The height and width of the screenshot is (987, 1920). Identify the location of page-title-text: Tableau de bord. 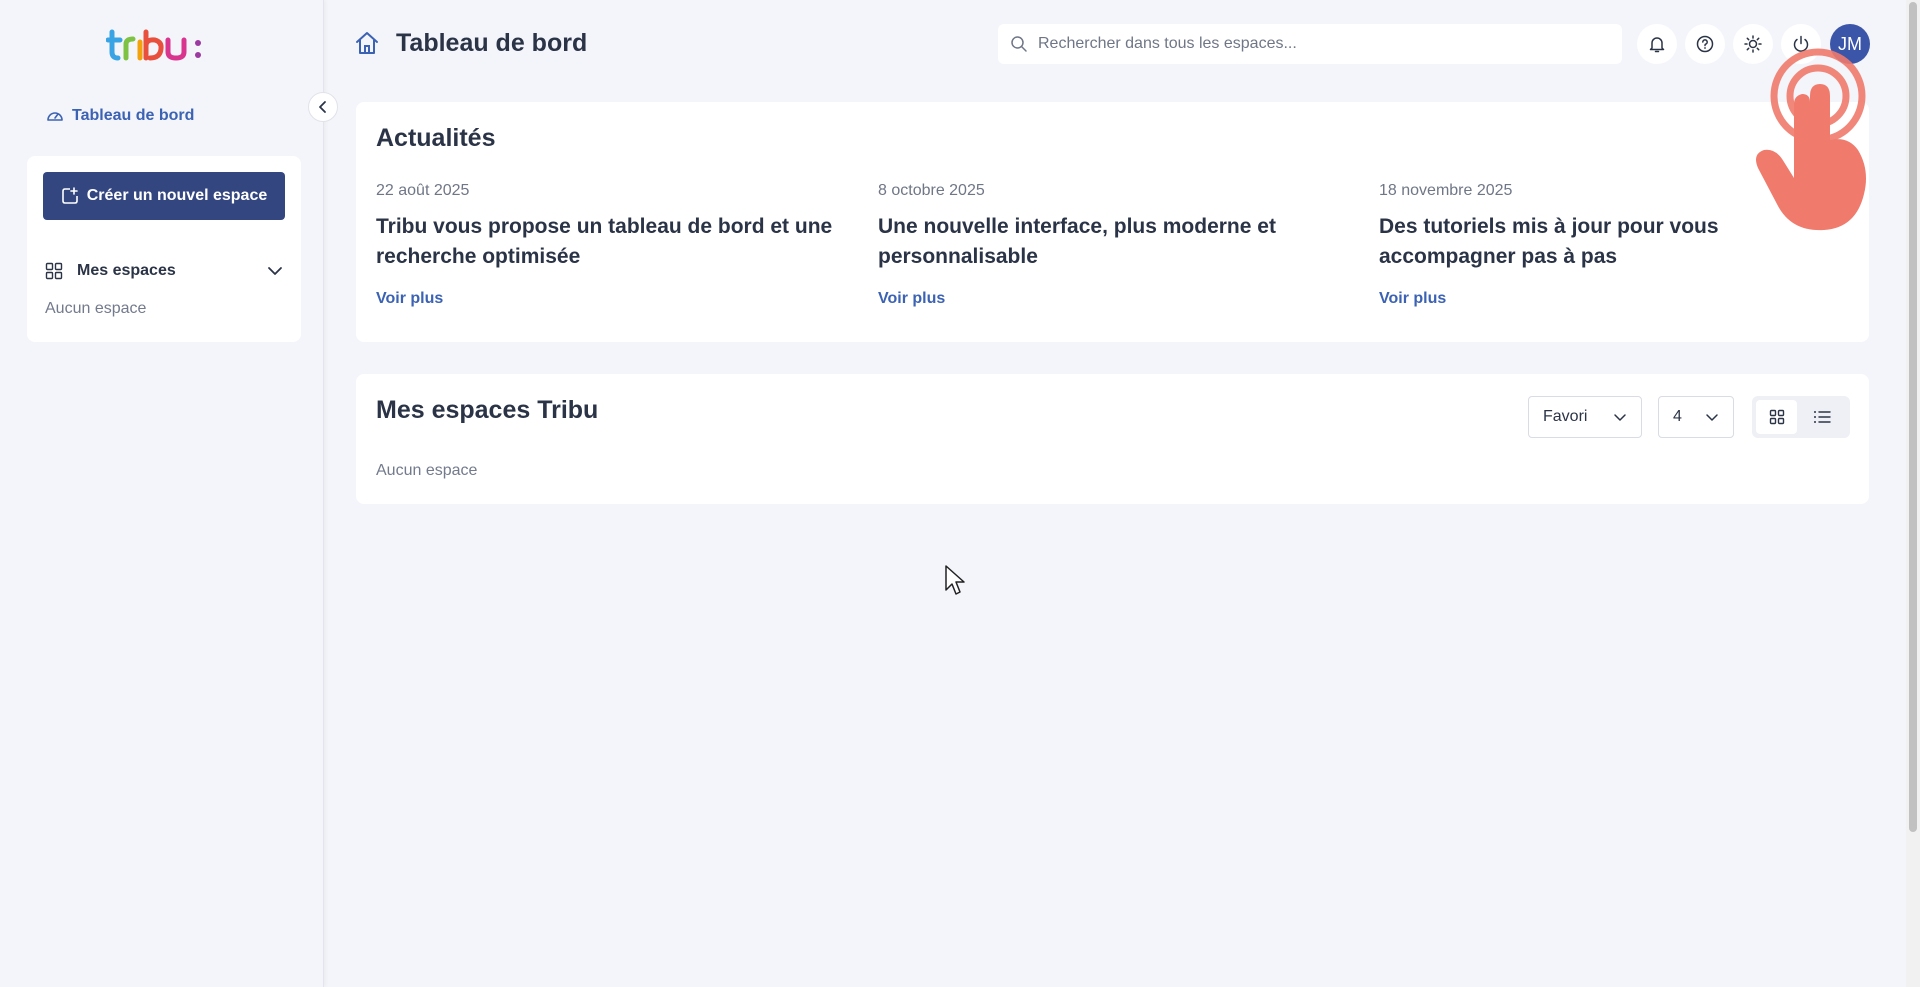
(492, 42).